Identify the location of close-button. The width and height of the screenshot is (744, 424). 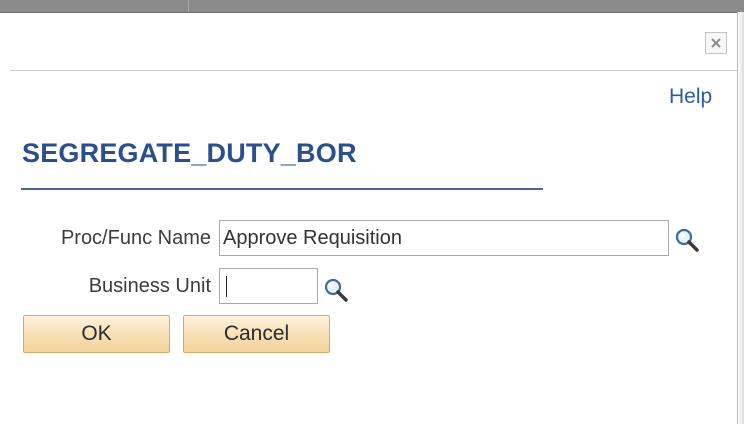
(716, 43).